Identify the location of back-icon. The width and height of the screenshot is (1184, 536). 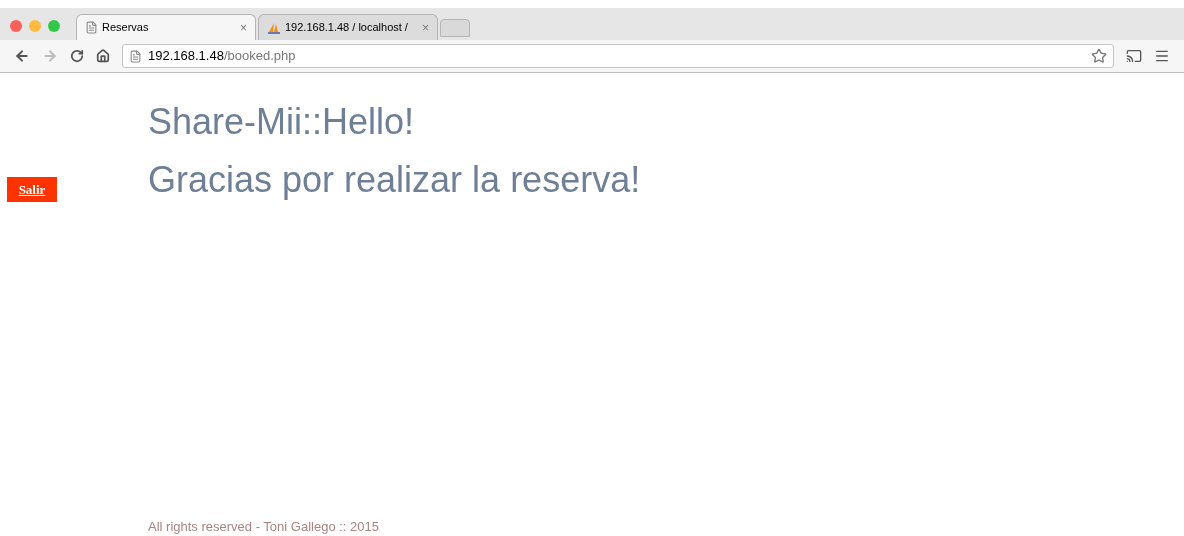
(22, 56).